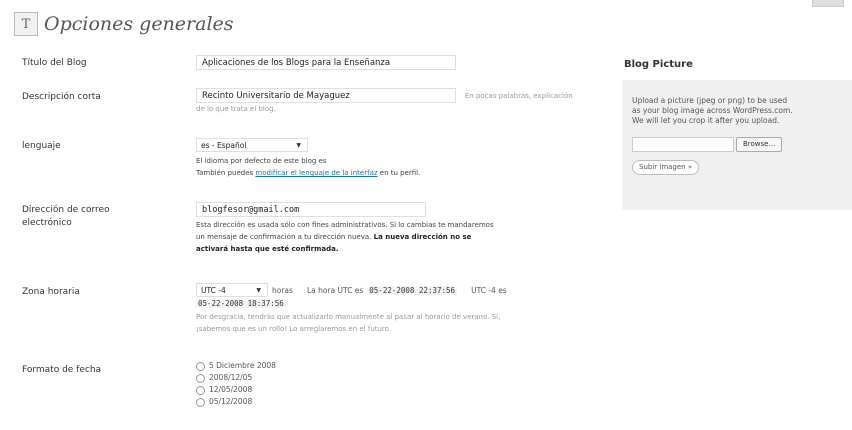 The height and width of the screenshot is (430, 852). I want to click on language-note-suffix: en tu perfil., so click(400, 173).